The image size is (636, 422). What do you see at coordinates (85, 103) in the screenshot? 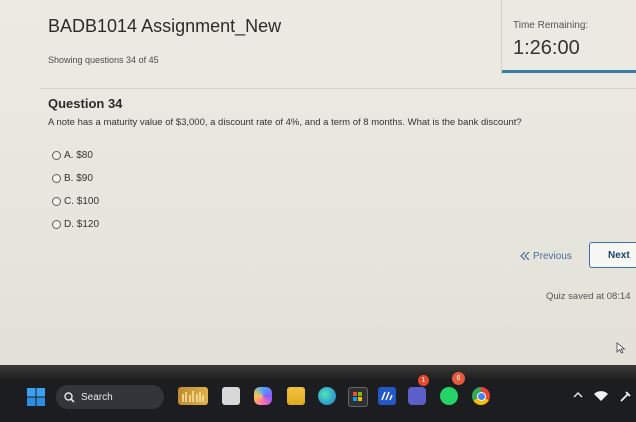
I see `question-heading: Question 34` at bounding box center [85, 103].